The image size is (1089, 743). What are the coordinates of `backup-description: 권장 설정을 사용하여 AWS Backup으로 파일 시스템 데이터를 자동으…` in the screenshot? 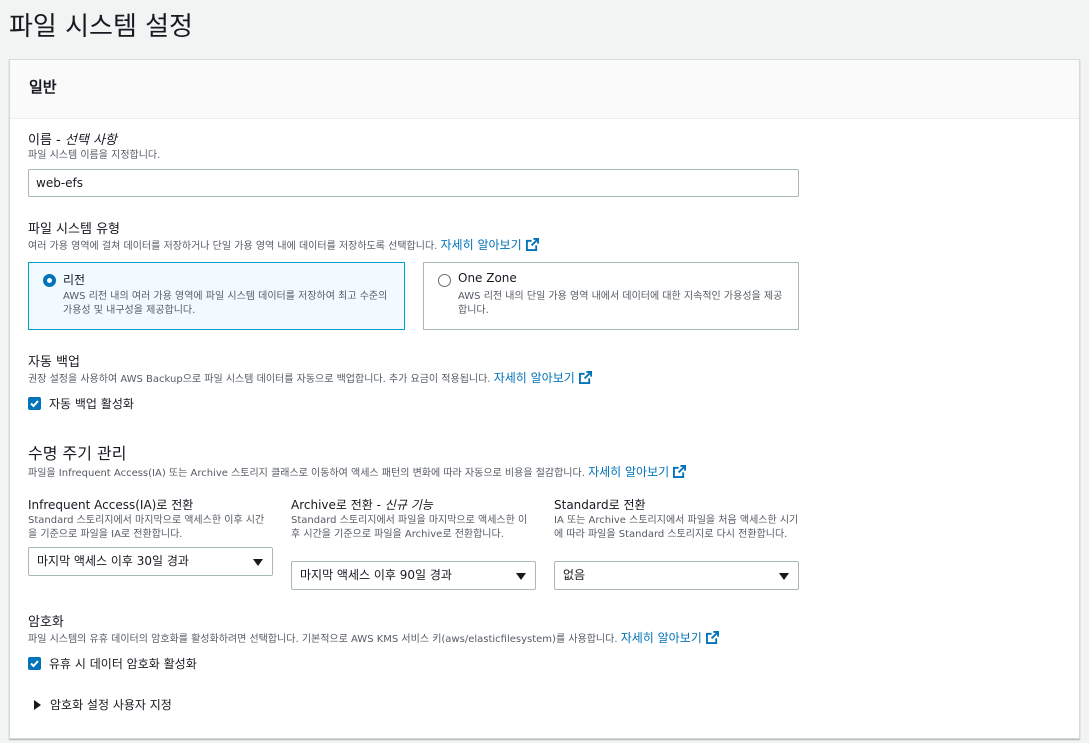 It's located at (310, 379).